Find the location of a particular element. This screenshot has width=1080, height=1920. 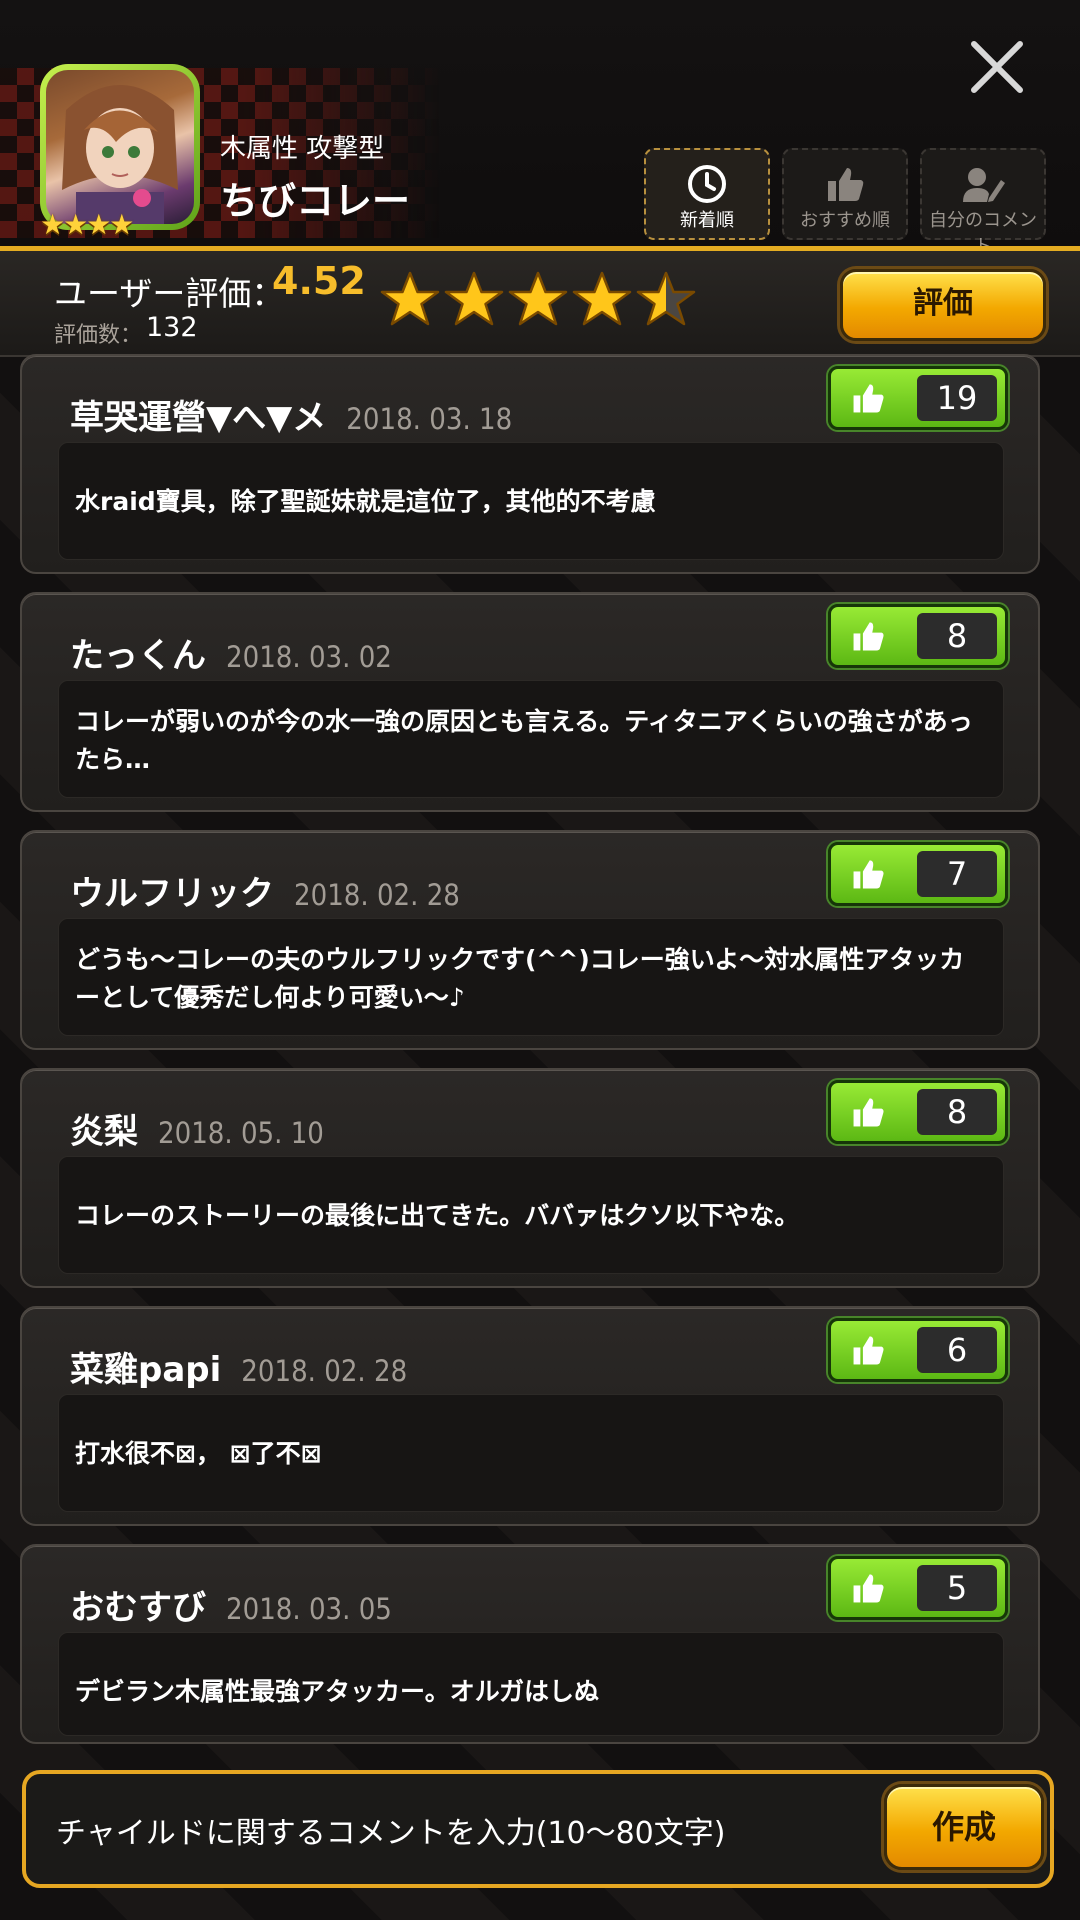

rating-label: ユーザー評価： is located at coordinates (169, 293).